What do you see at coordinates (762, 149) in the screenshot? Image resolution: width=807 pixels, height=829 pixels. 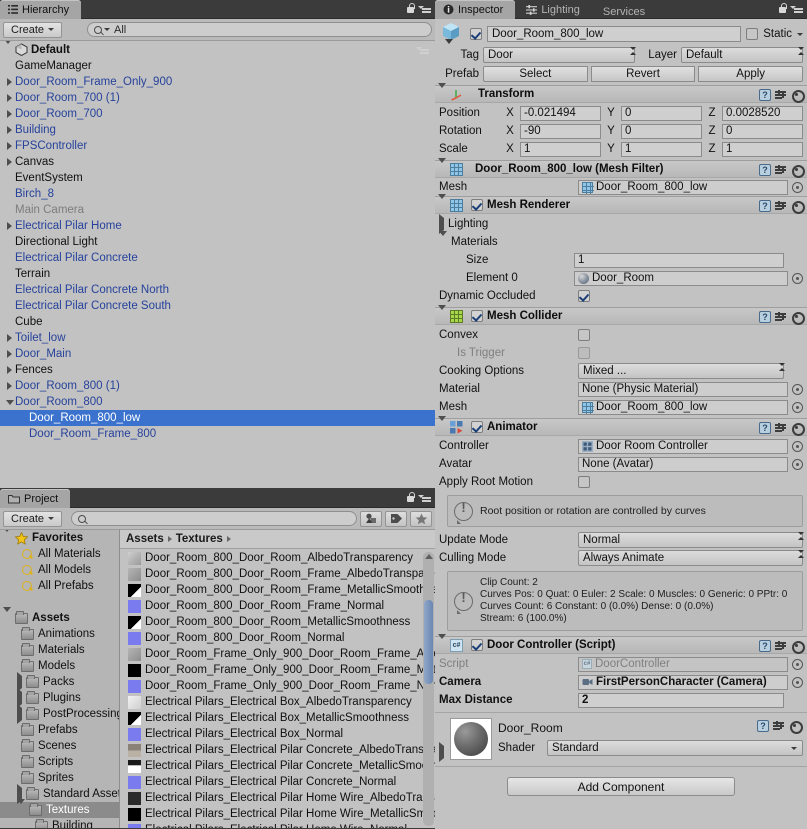 I see `transform-scale-z-input: 1` at bounding box center [762, 149].